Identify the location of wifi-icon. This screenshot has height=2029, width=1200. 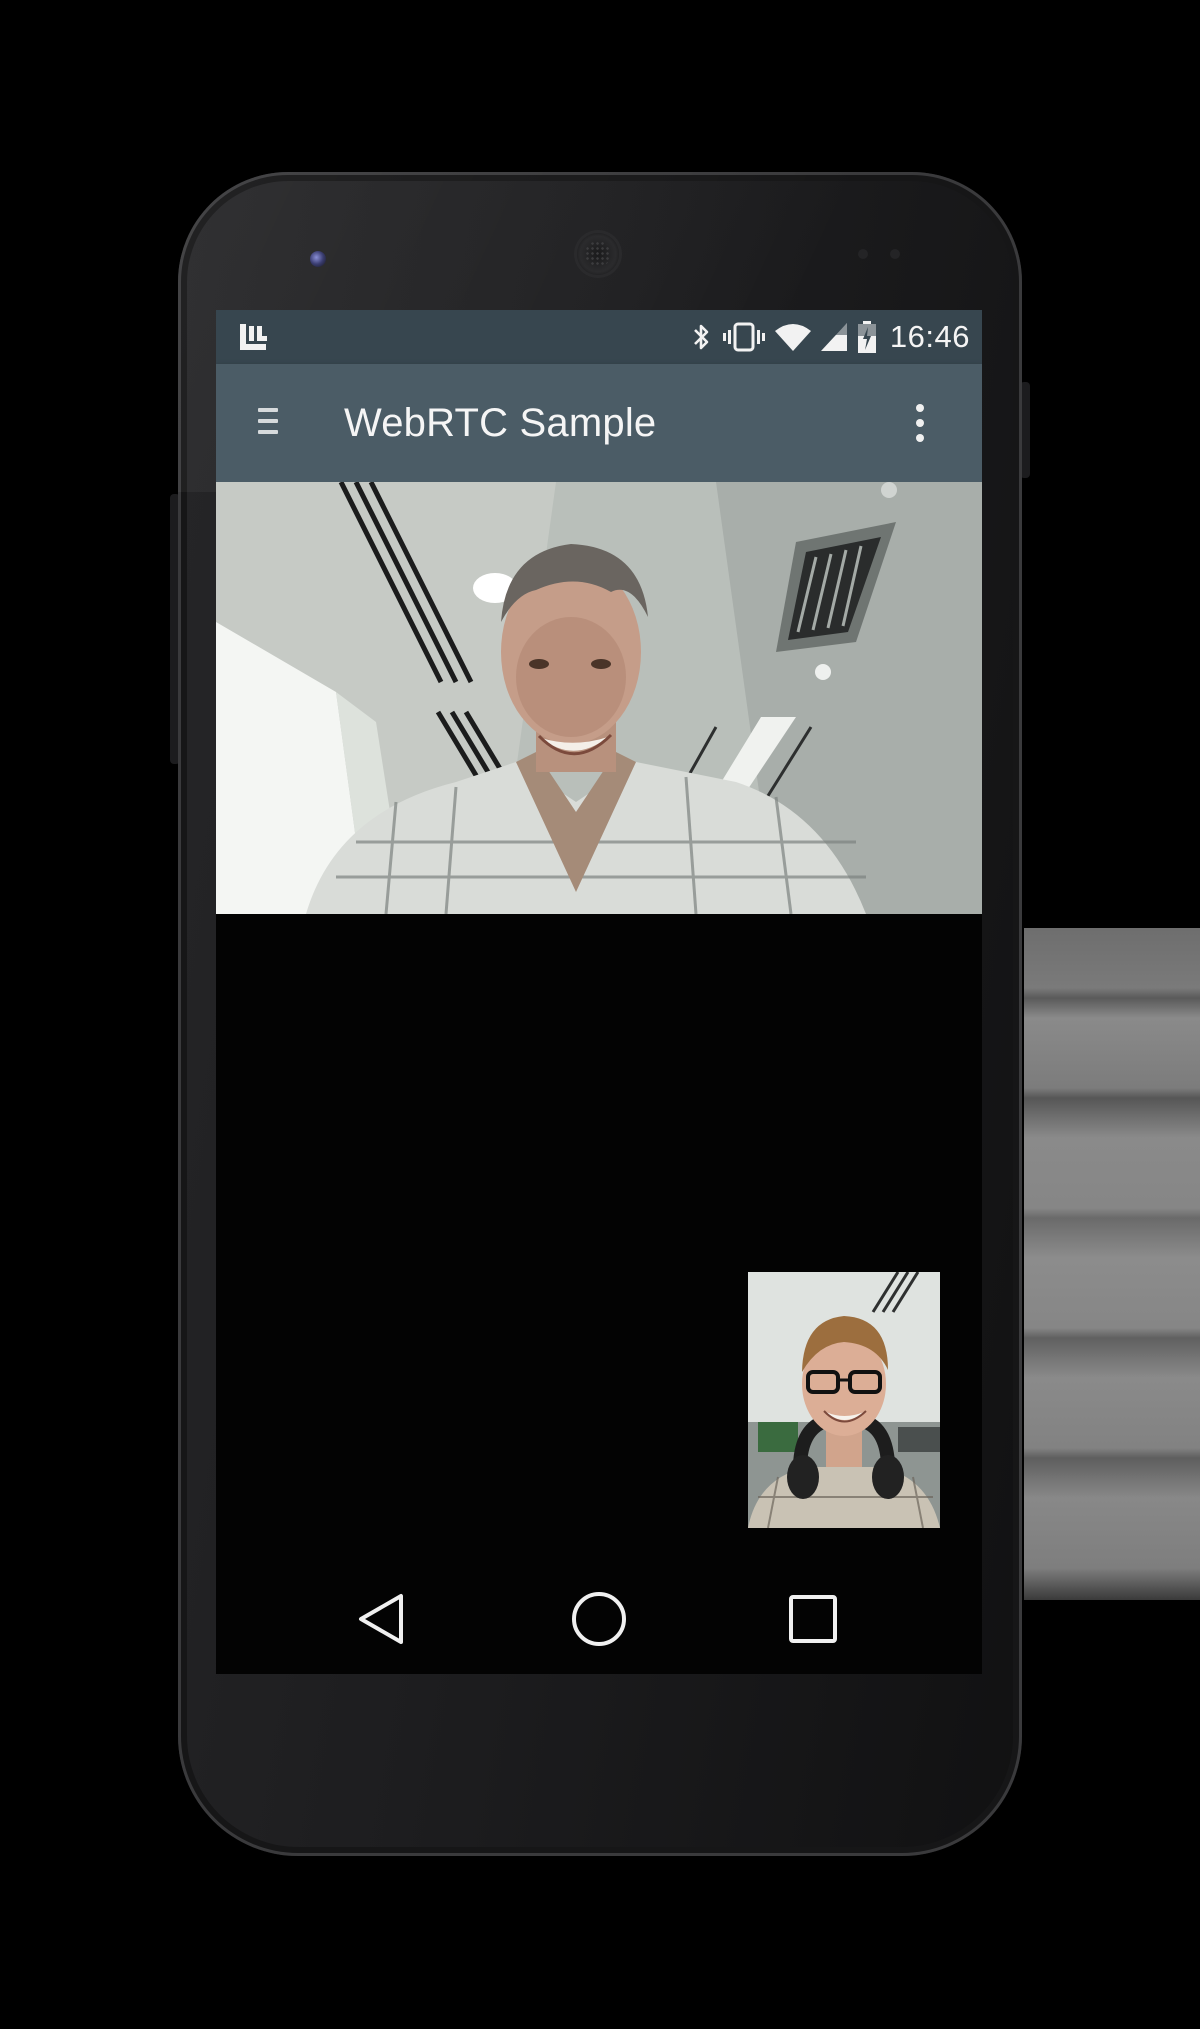
(792, 337).